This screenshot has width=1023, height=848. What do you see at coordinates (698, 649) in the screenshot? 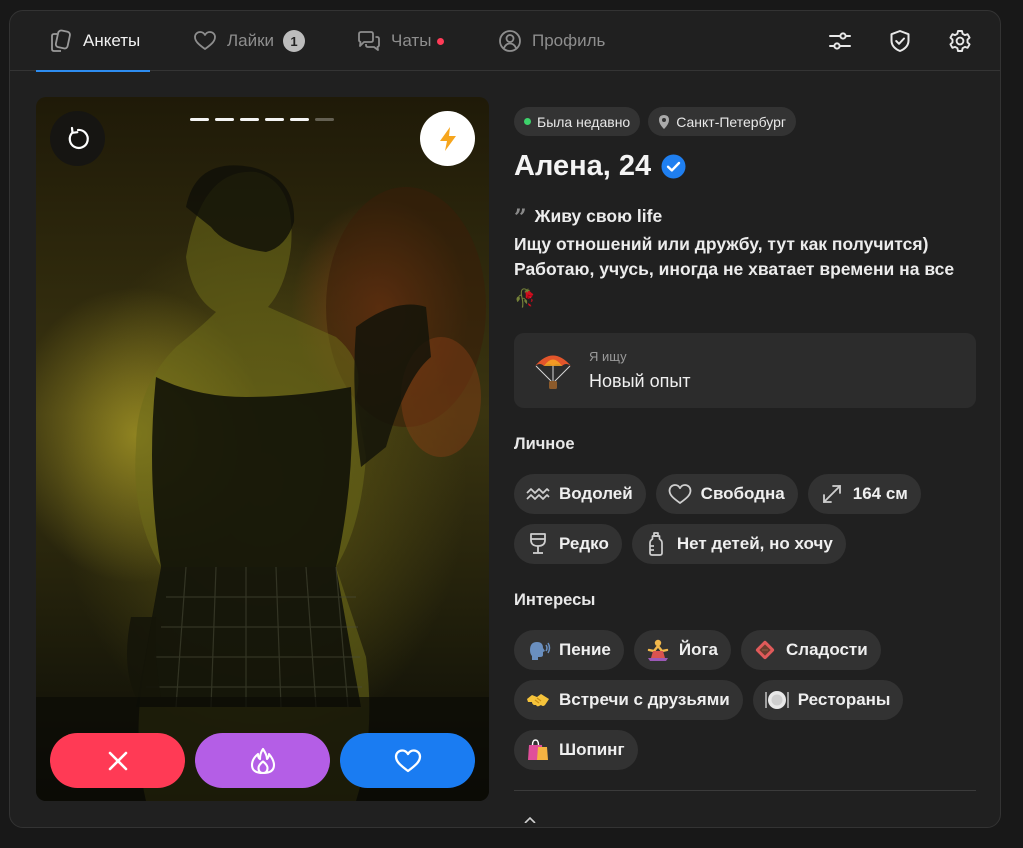
I see `tag-label: Йога` at bounding box center [698, 649].